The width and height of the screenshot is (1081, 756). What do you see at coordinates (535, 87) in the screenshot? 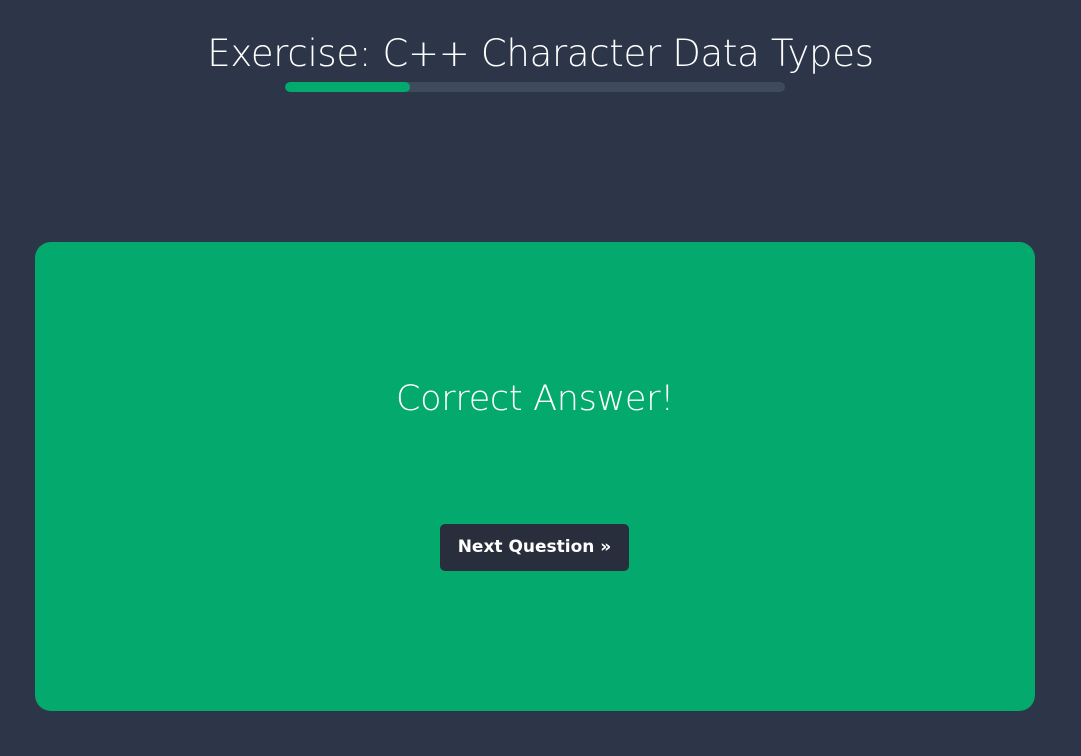
I see `progress-bar` at bounding box center [535, 87].